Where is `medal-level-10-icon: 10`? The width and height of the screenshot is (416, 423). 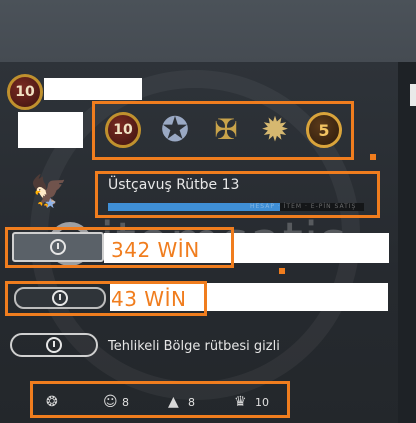 medal-level-10-icon: 10 is located at coordinates (123, 130).